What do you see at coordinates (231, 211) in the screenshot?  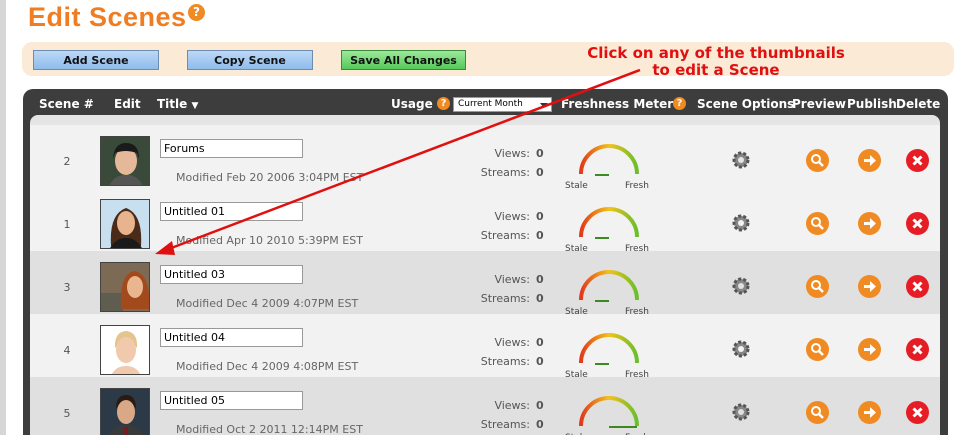 I see `scene-title-input: Untitled 01` at bounding box center [231, 211].